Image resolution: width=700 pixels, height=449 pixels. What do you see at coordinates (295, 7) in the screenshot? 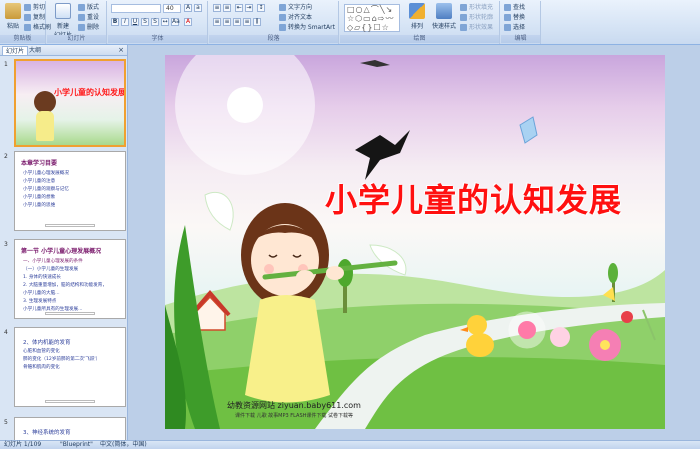
I see `text-direction-button: 文字方向` at bounding box center [295, 7].